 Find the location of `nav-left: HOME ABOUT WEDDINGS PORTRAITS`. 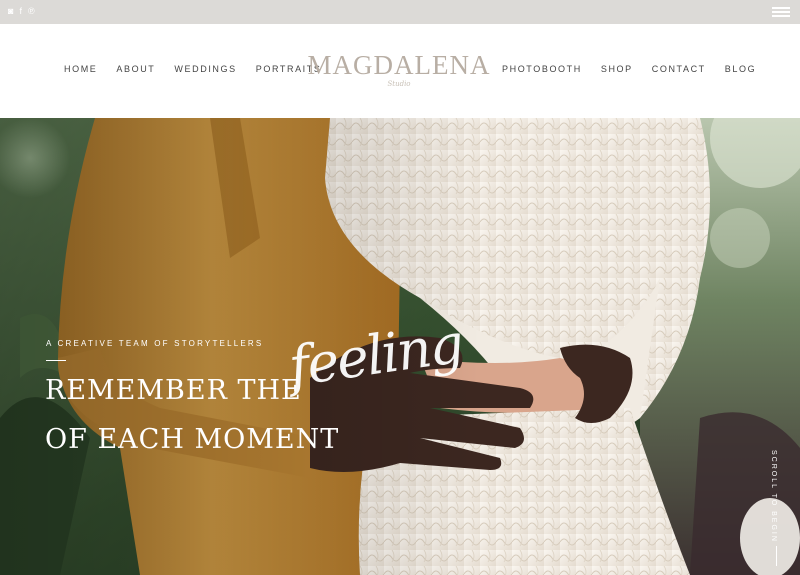

nav-left: HOME ABOUT WEDDINGS PORTRAITS is located at coordinates (192, 69).